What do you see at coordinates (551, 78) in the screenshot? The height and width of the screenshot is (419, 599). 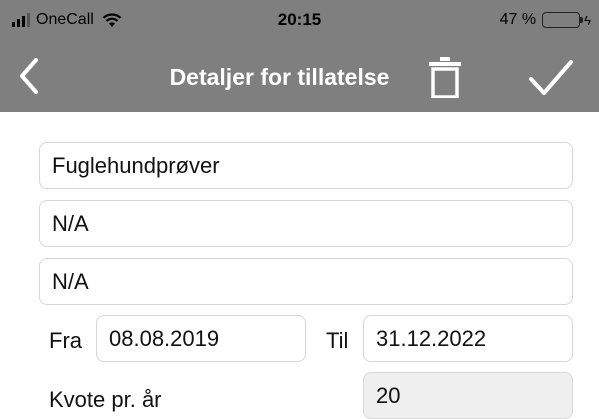 I see `checkmark-icon` at bounding box center [551, 78].